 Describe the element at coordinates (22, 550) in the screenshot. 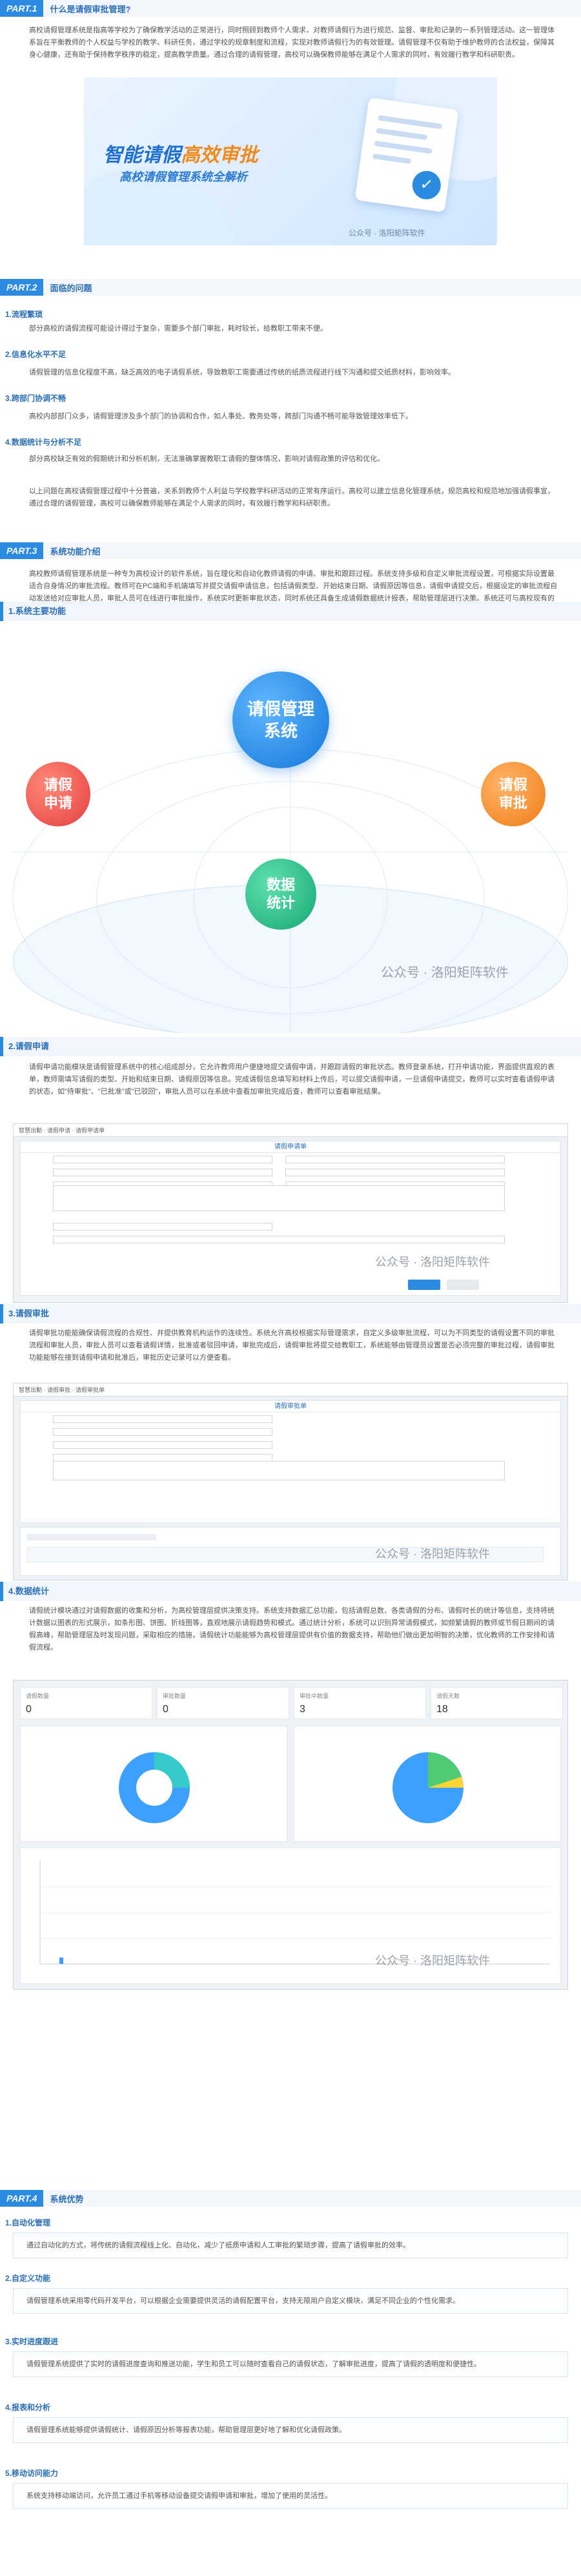

I see `part3-tag: PART.3` at that location.